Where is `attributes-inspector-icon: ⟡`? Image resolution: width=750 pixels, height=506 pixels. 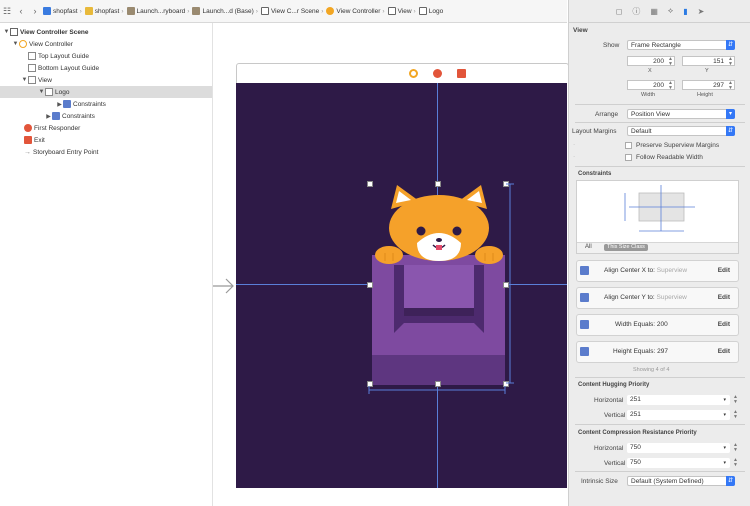
attributes-inspector-icon: ⟡ is located at coordinates (670, 11).